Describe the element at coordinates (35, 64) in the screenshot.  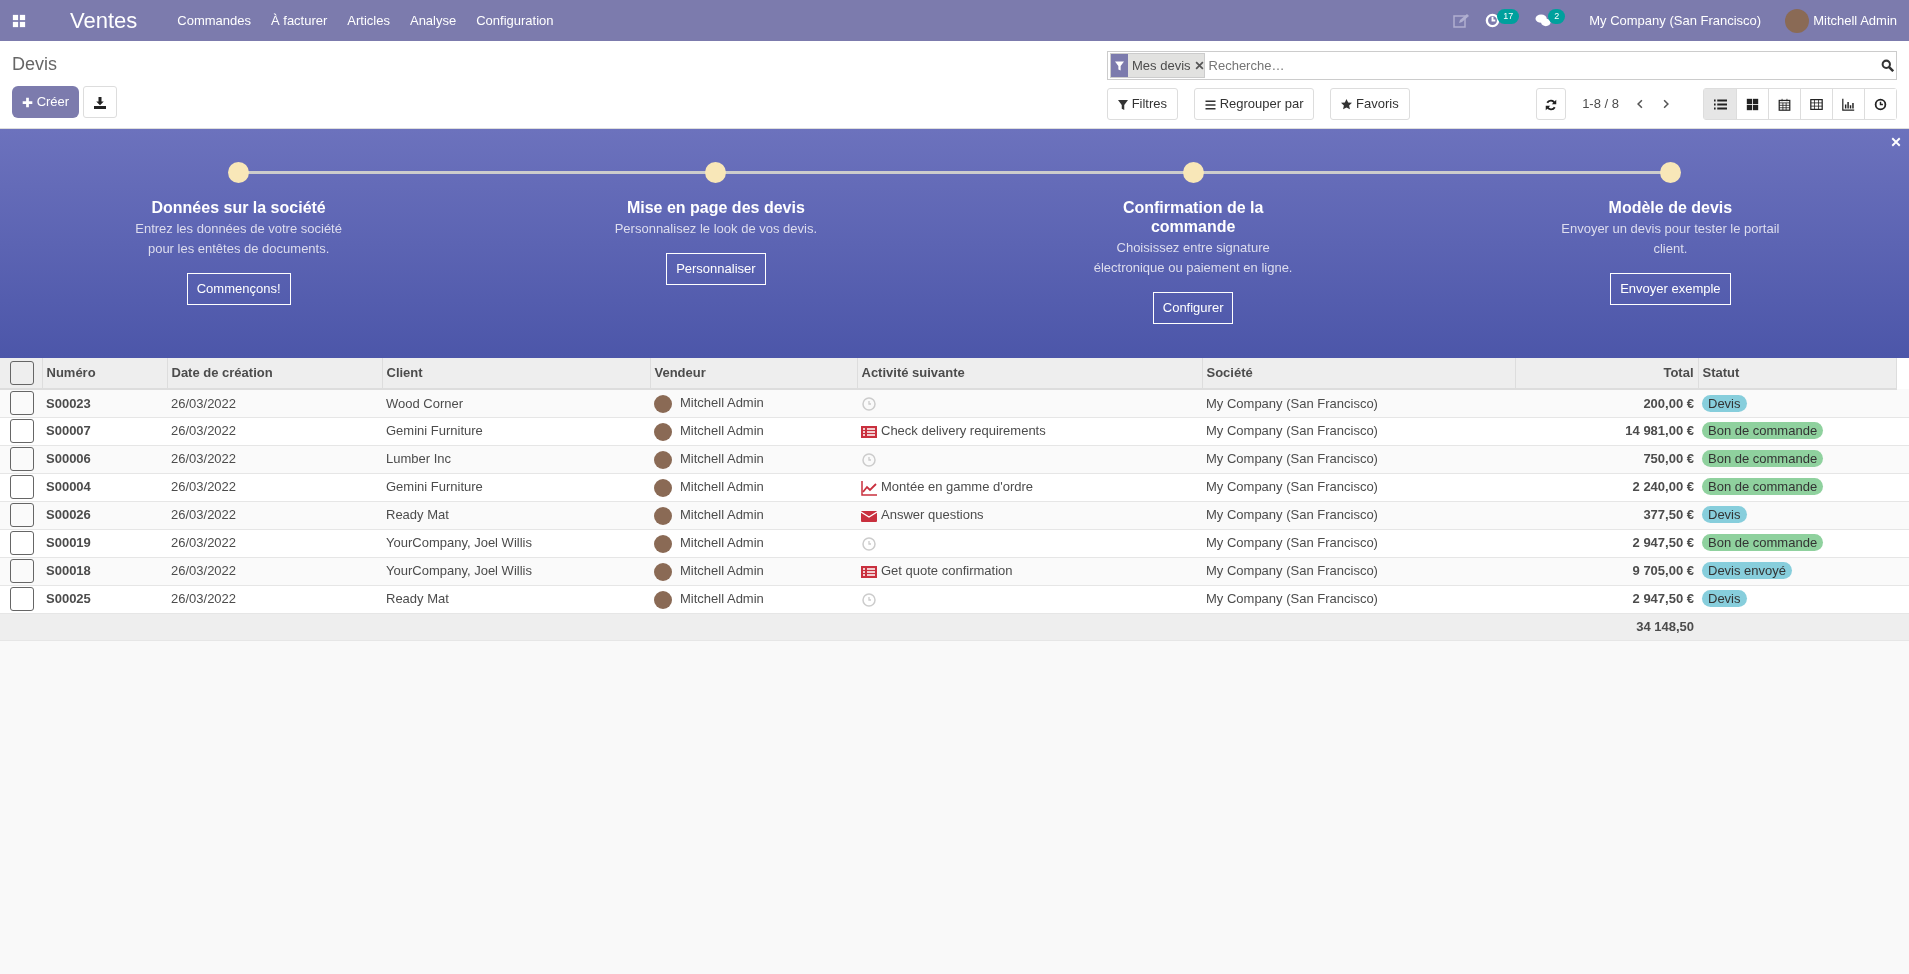
I see `page-title: Devis` at that location.